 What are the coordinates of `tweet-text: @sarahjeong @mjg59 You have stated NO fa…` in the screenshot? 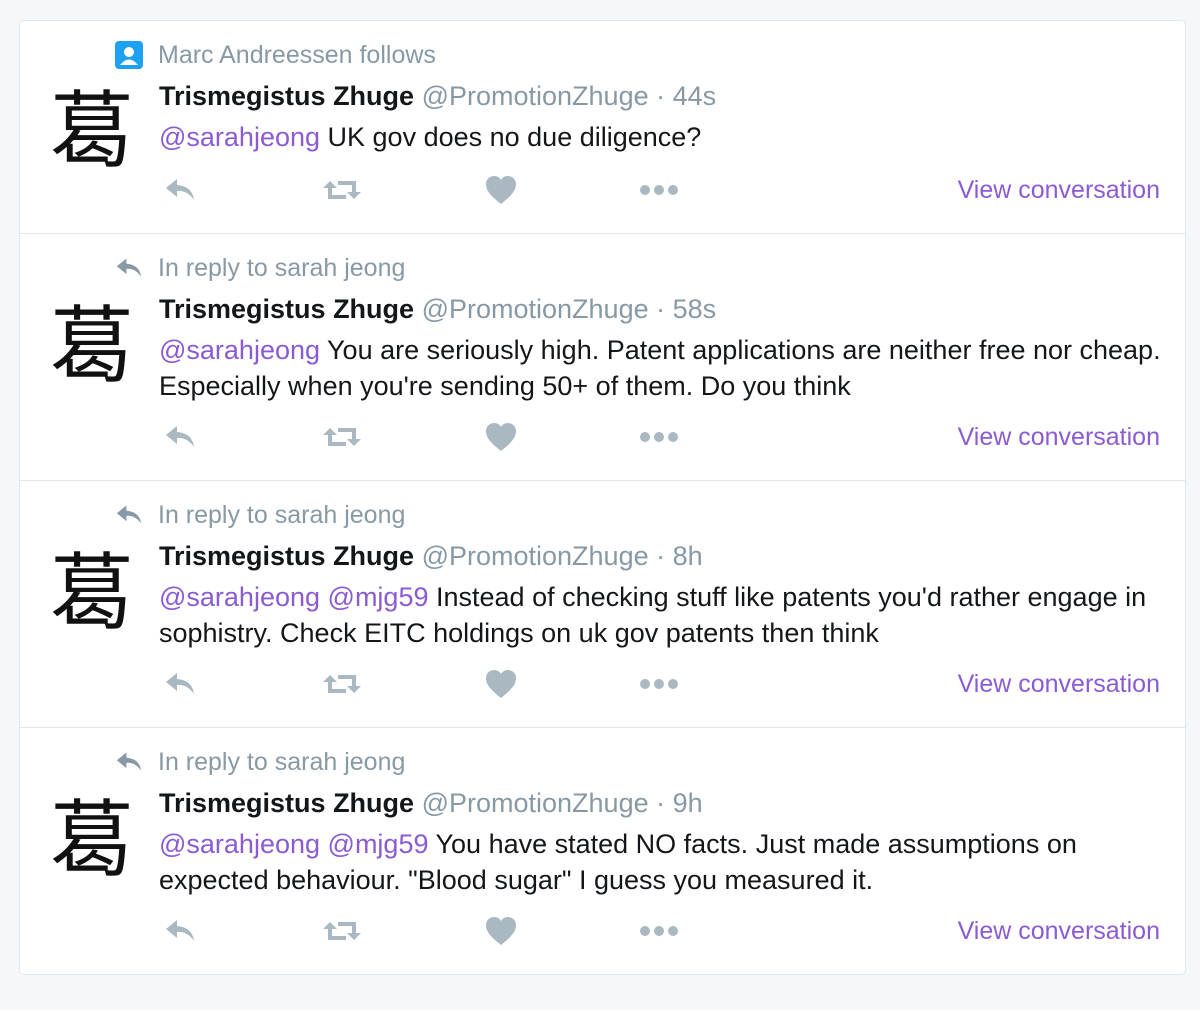 It's located at (664, 862).